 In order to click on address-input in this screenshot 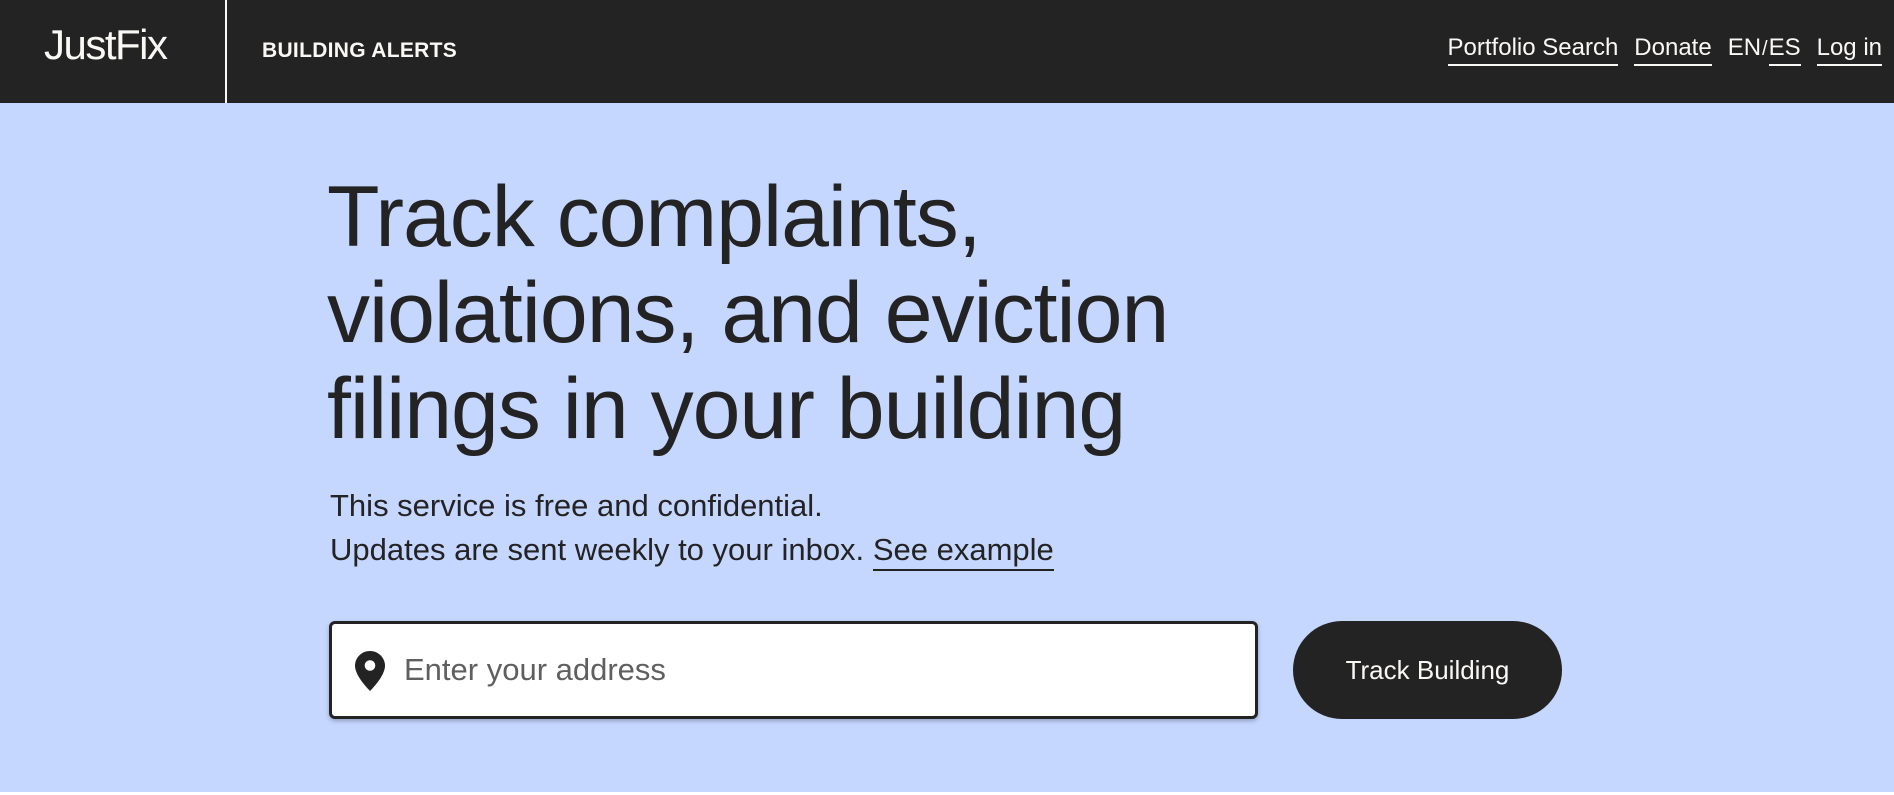, I will do `click(824, 670)`.